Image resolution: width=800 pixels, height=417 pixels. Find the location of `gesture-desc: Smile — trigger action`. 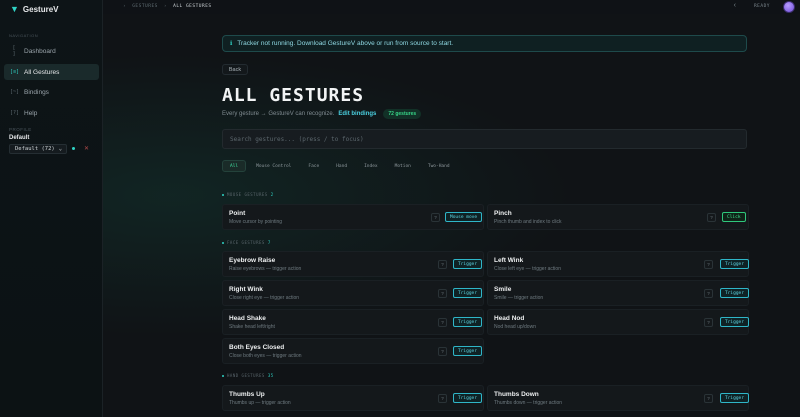

gesture-desc: Smile — trigger action is located at coordinates (519, 298).